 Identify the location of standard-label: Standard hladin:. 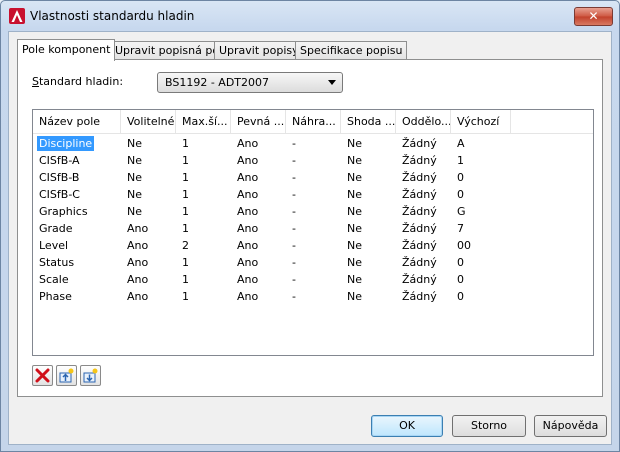
(77, 81).